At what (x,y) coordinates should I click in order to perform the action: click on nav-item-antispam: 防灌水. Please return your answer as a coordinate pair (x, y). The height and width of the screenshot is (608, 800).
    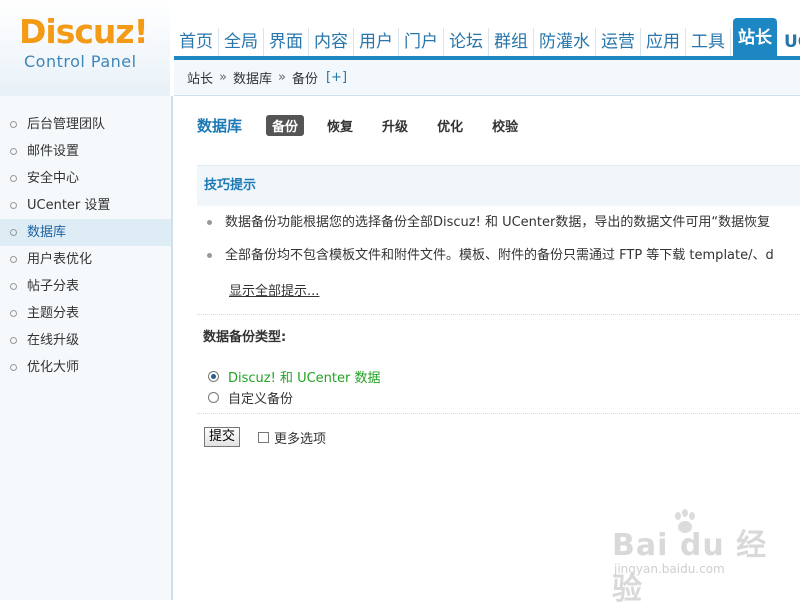
    Looking at the image, I should click on (565, 42).